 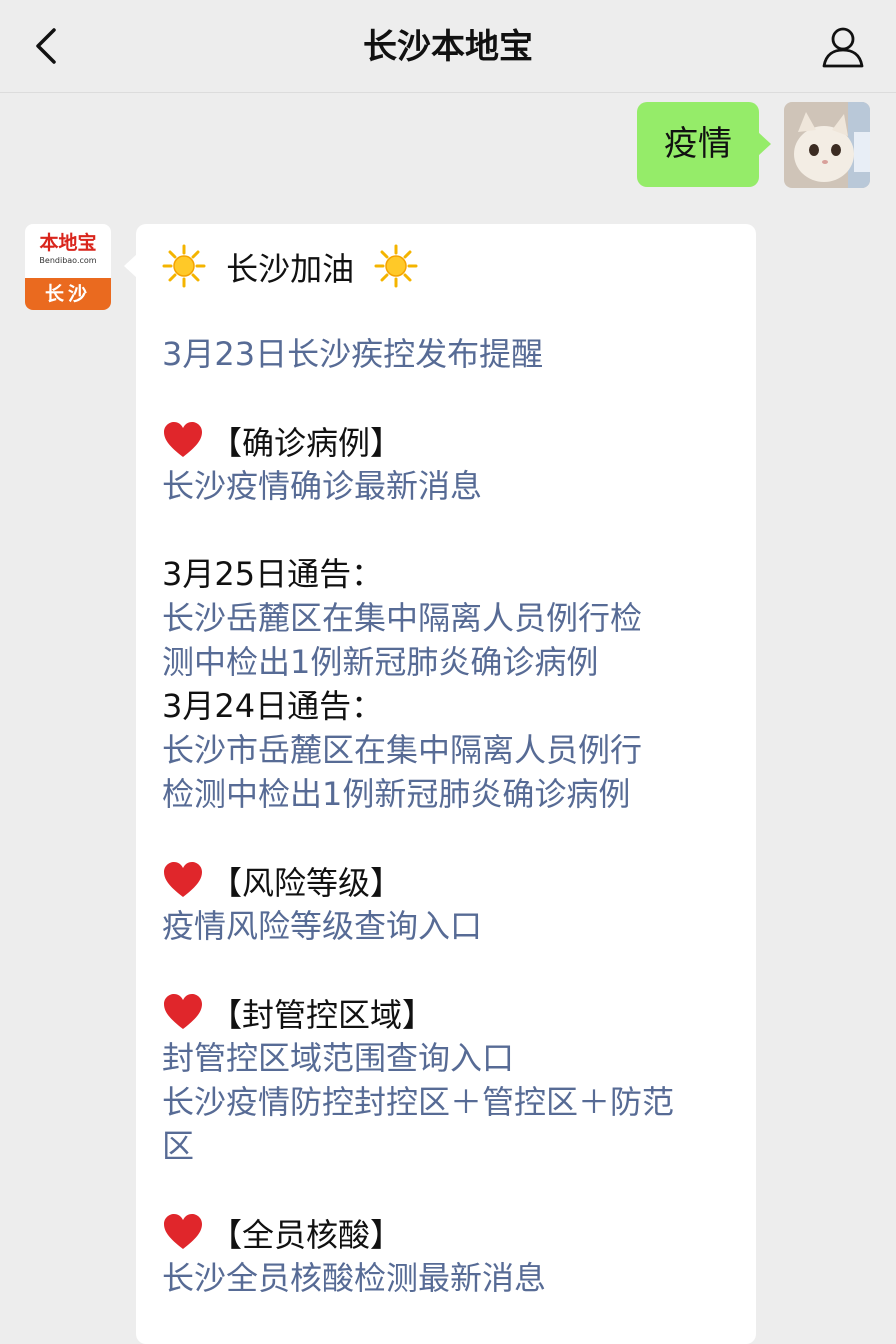 I want to click on bendibao-avatar: 本地宝 Bendibao.com 长沙, so click(x=68, y=267).